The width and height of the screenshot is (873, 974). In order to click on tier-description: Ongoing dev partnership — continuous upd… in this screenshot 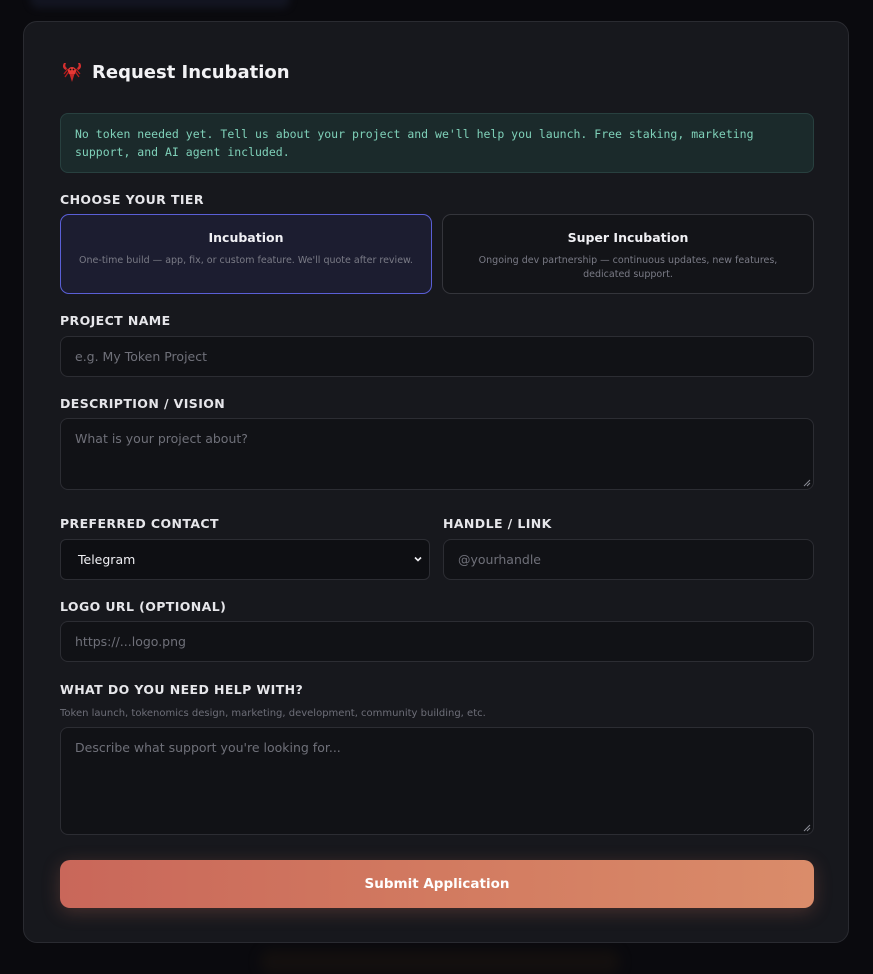, I will do `click(628, 267)`.